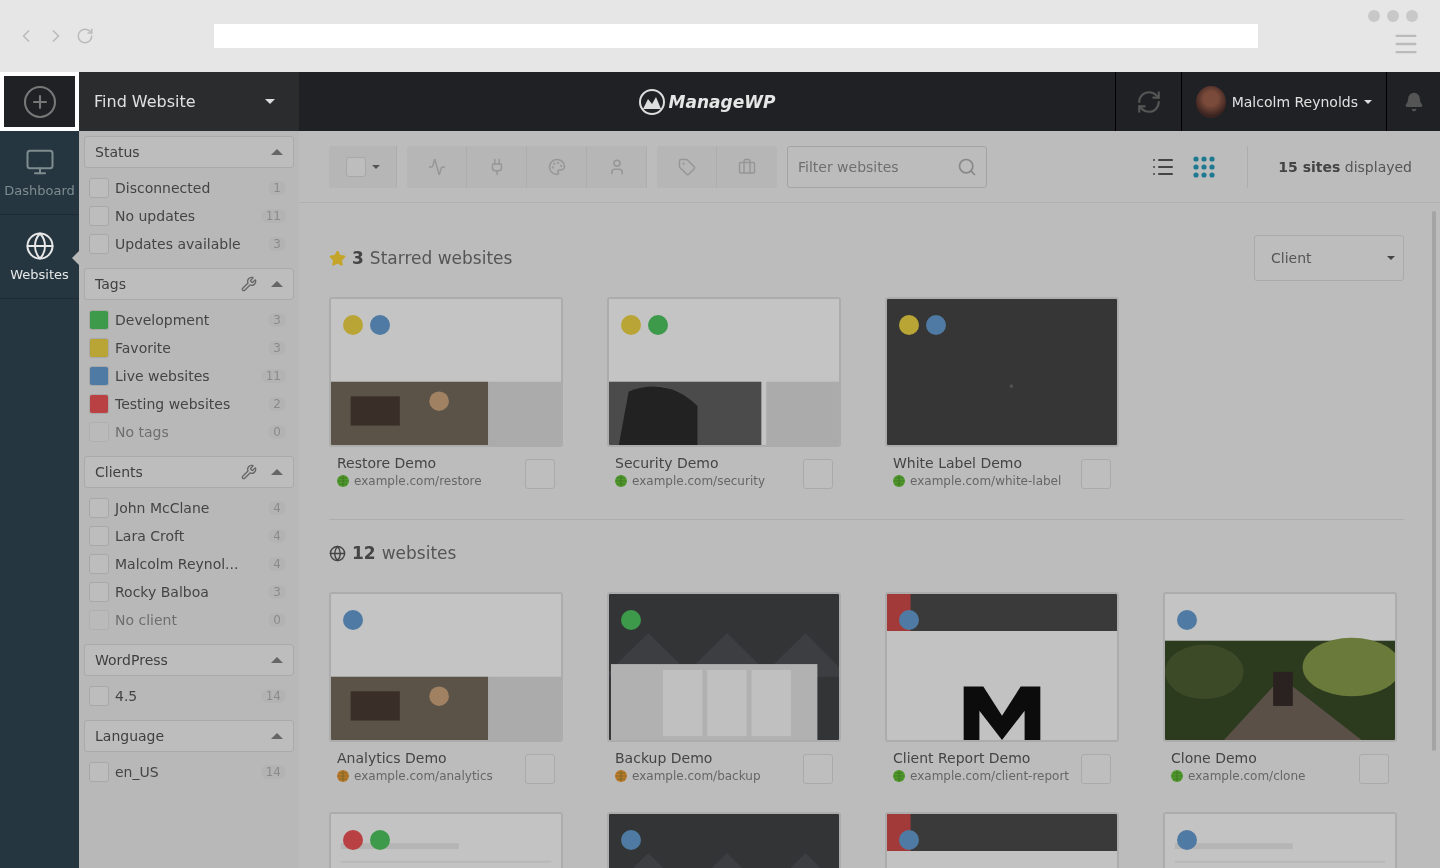 The width and height of the screenshot is (1440, 868). I want to click on filter-label: Updates available, so click(178, 244).